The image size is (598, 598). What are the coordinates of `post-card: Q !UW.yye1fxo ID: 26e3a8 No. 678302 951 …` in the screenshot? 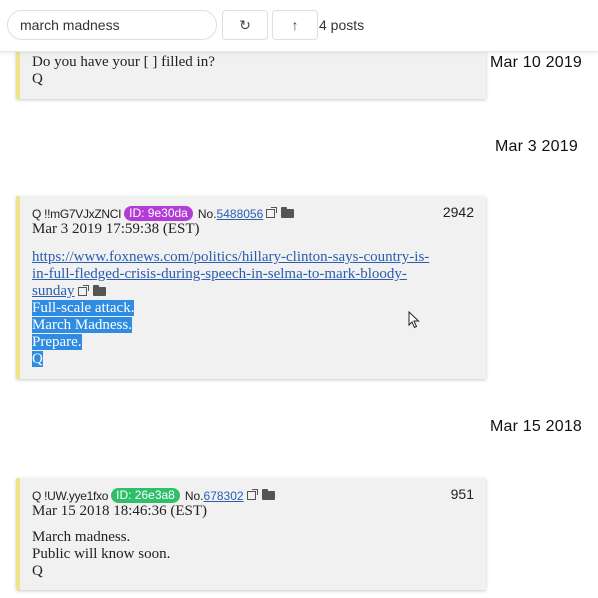 It's located at (251, 534).